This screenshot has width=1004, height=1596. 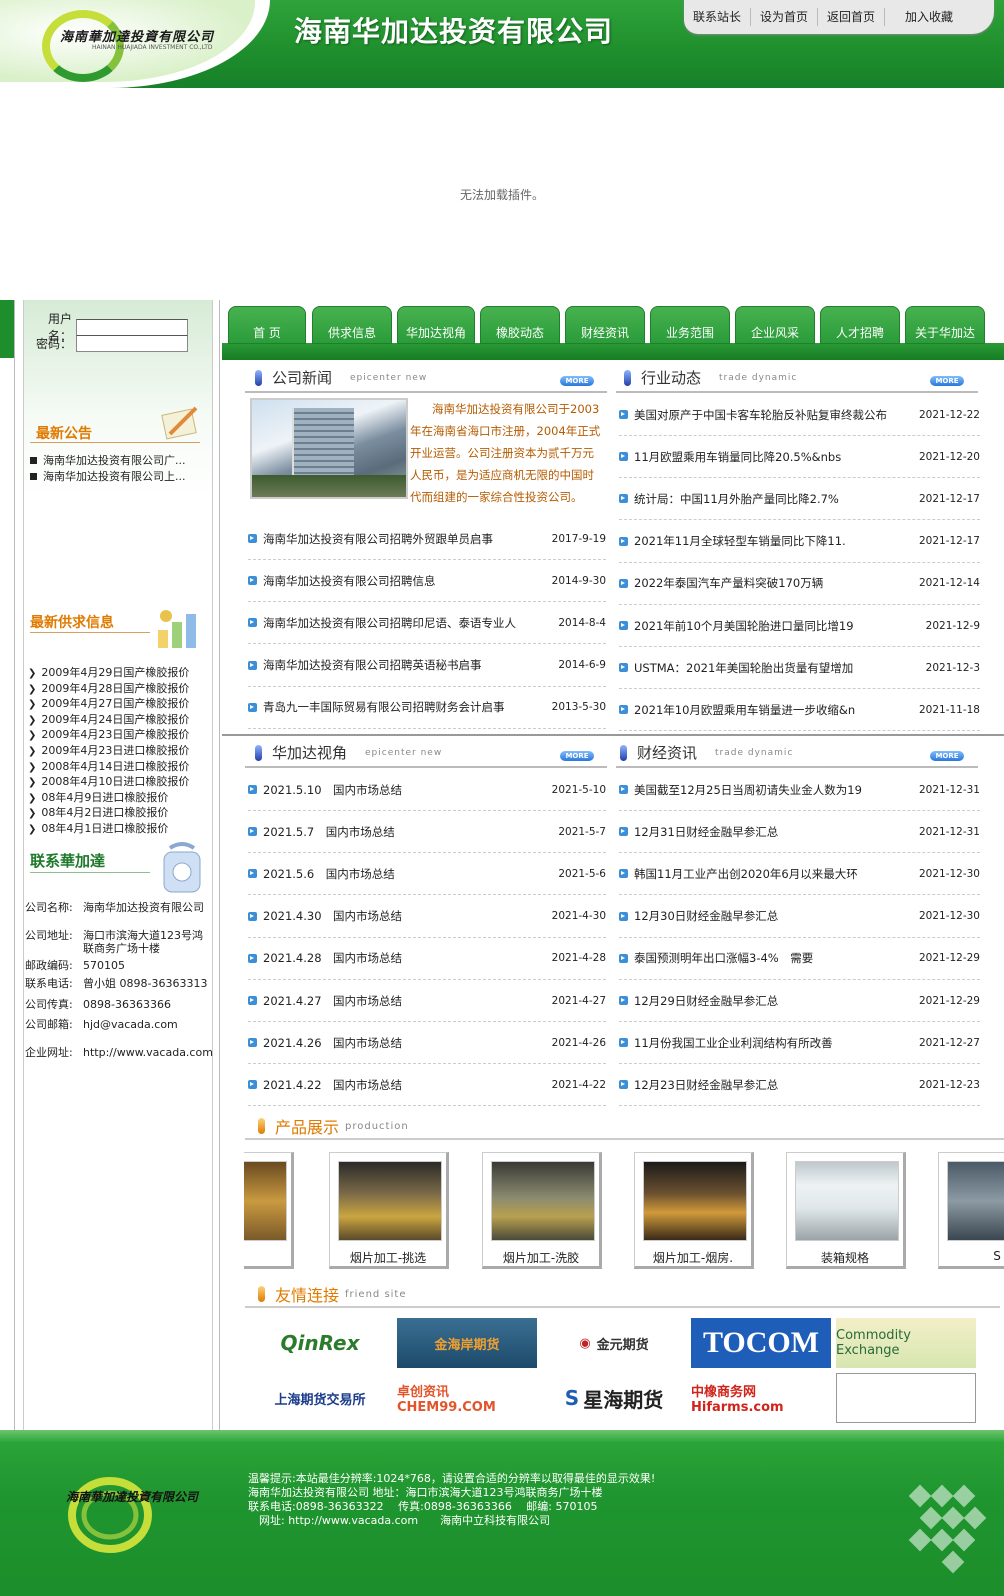 What do you see at coordinates (971, 1256) in the screenshot?
I see `product-caption: S` at bounding box center [971, 1256].